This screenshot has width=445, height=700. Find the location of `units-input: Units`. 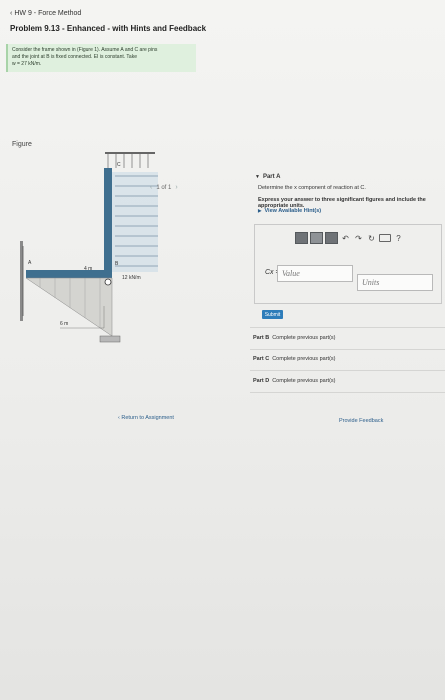

units-input: Units is located at coordinates (395, 282).